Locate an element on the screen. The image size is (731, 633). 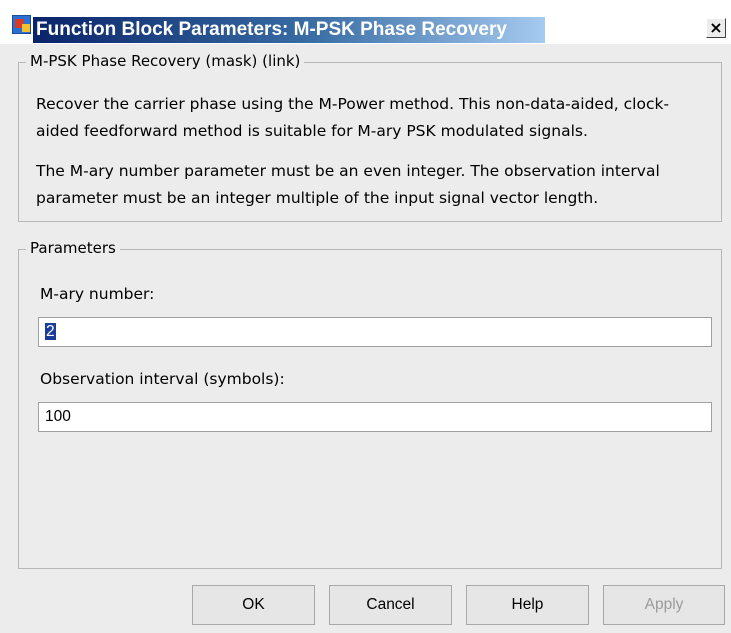
observation-interval-input: 100 is located at coordinates (375, 417).